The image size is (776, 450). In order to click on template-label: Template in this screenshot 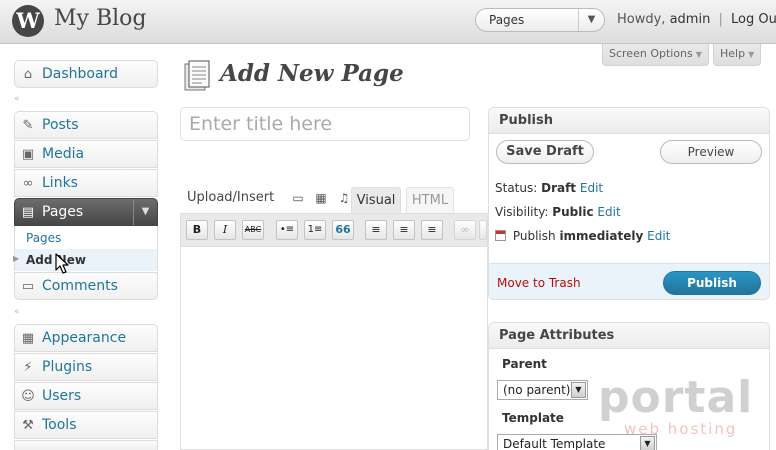, I will do `click(533, 418)`.